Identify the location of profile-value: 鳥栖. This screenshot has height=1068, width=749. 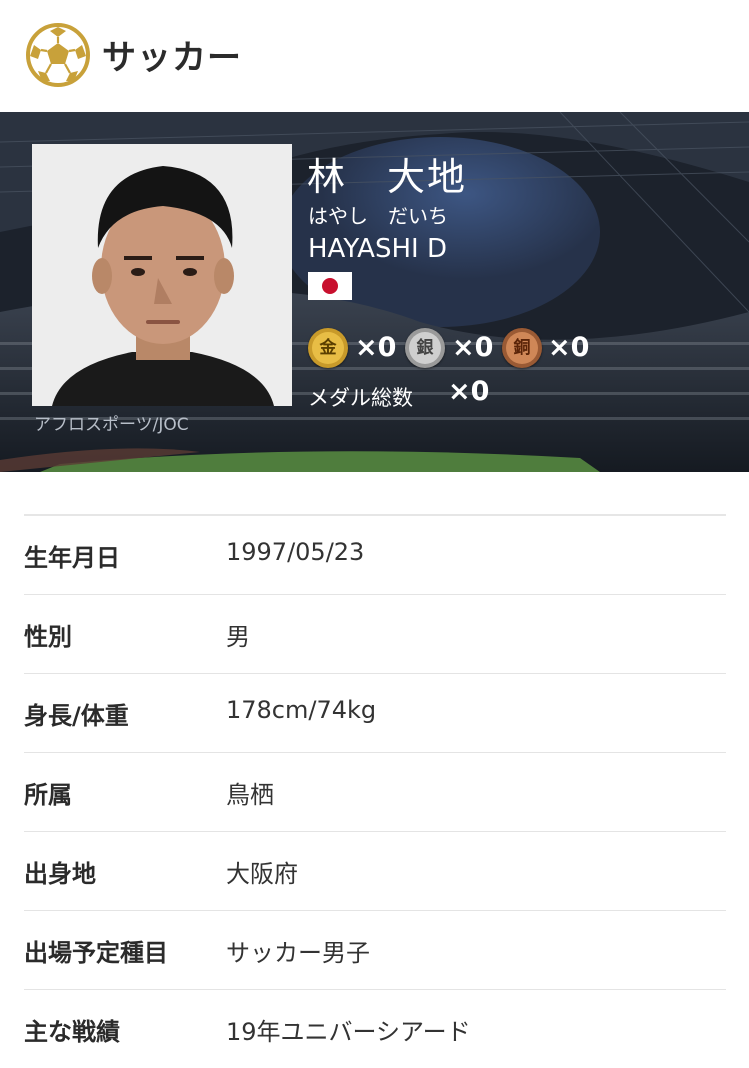
(250, 795).